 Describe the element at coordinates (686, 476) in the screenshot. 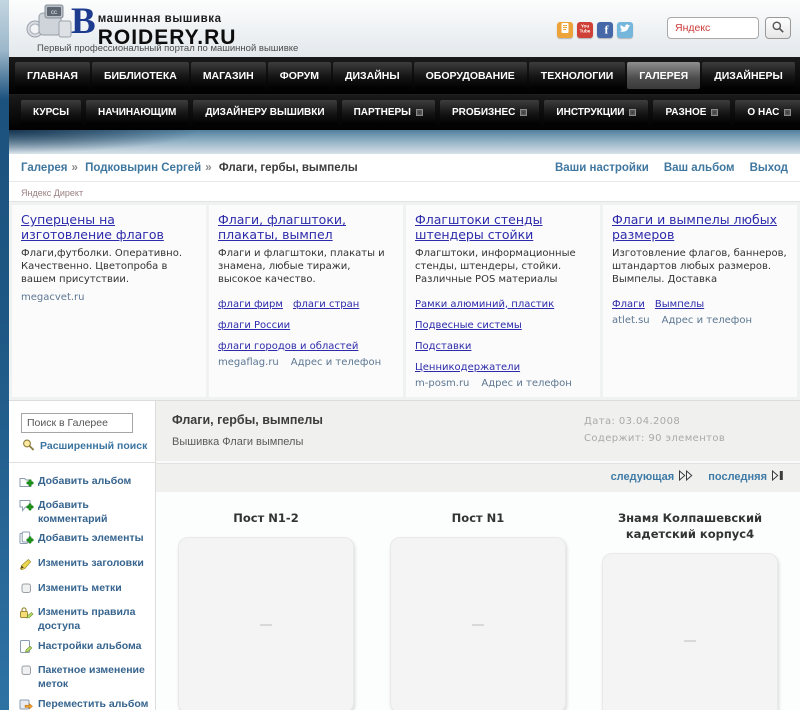

I see `next-page-icon` at that location.